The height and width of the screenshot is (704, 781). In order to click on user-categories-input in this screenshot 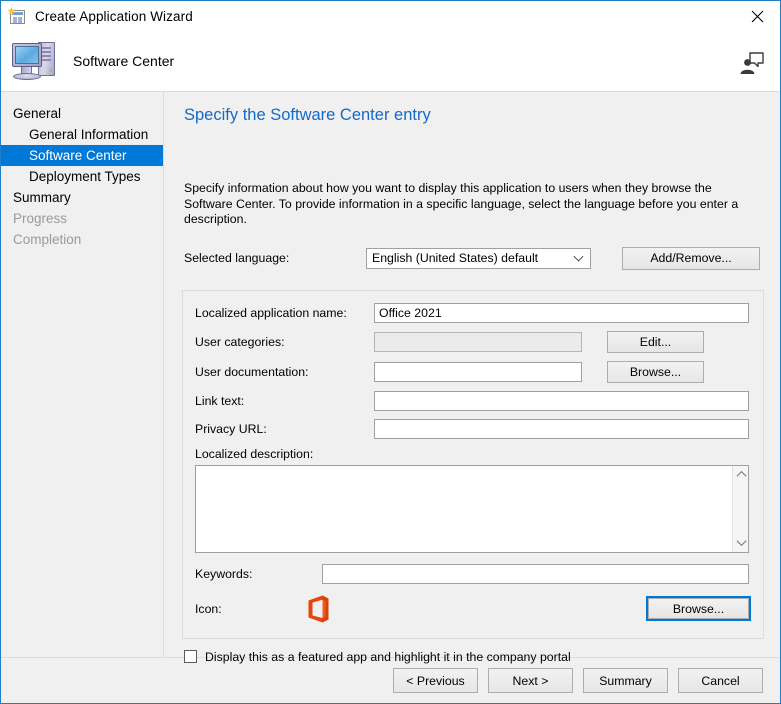, I will do `click(478, 341)`.